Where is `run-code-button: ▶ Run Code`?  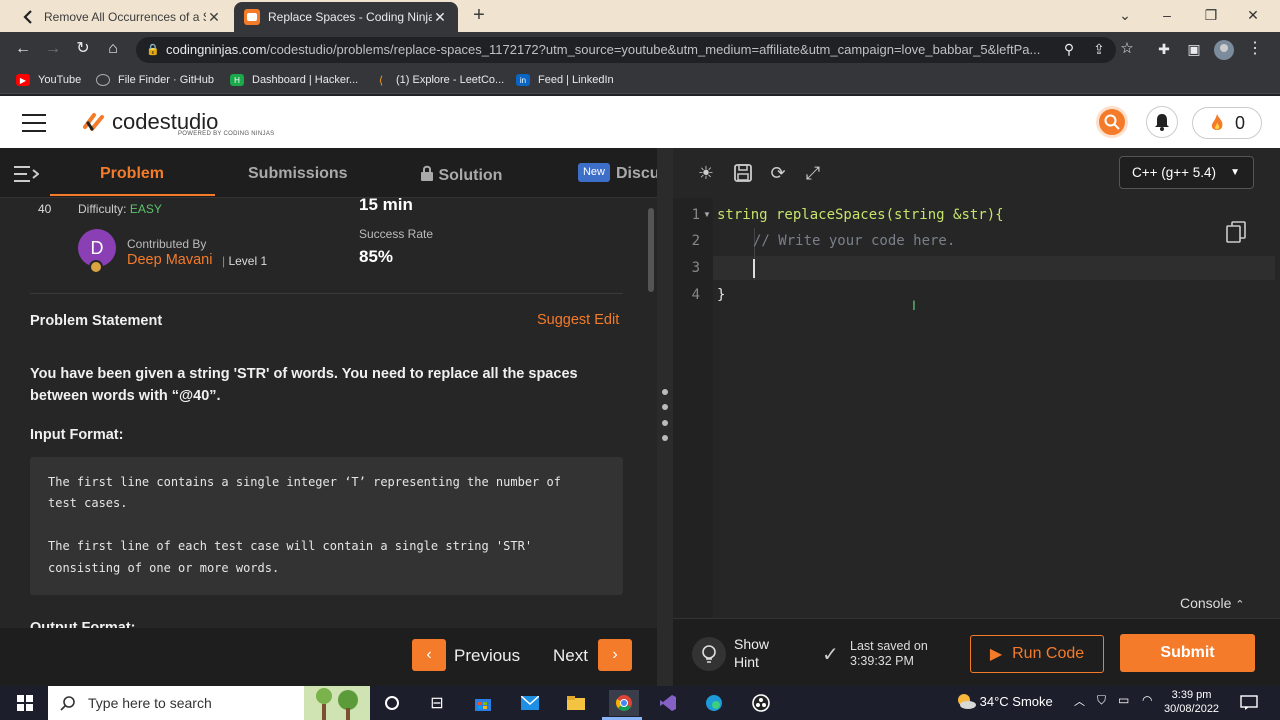
run-code-button: ▶ Run Code is located at coordinates (1037, 654).